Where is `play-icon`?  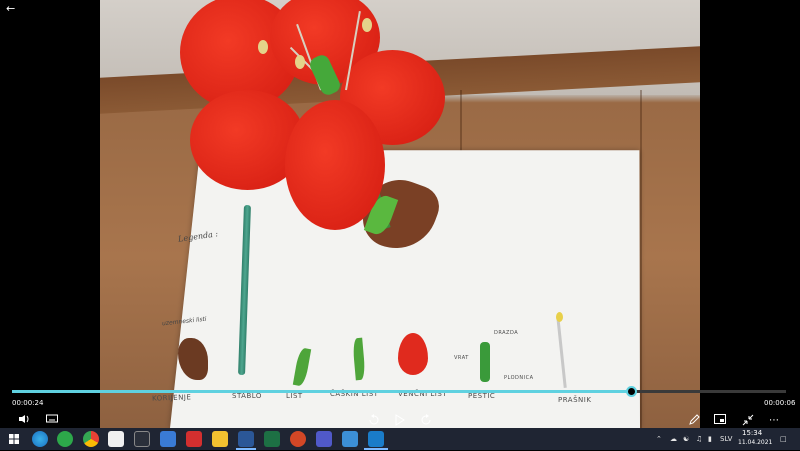
play-icon is located at coordinates (400, 420).